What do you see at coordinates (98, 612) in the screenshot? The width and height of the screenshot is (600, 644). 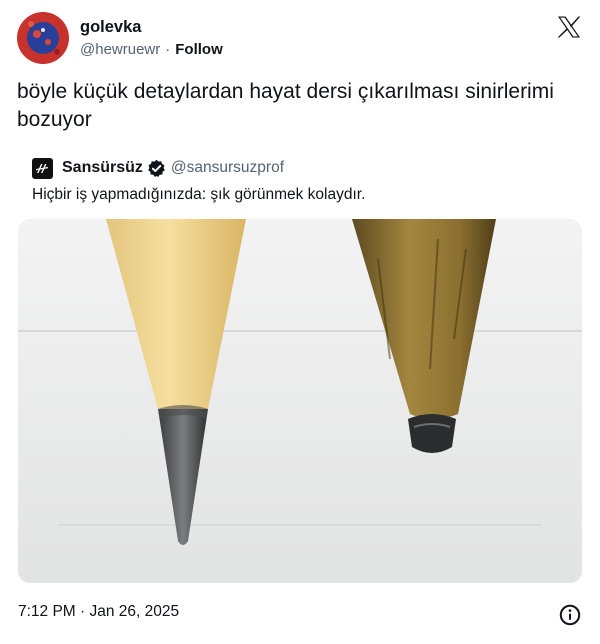 I see `tweet-timestamp: 7:12 PM · Jan 26, 2025` at bounding box center [98, 612].